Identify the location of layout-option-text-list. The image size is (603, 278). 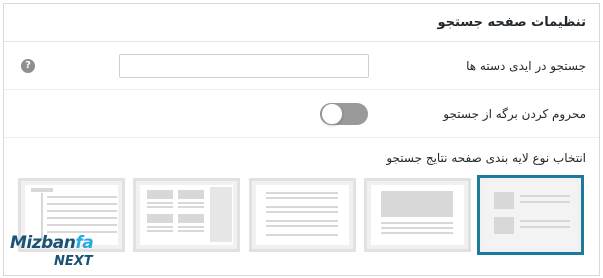
(302, 215).